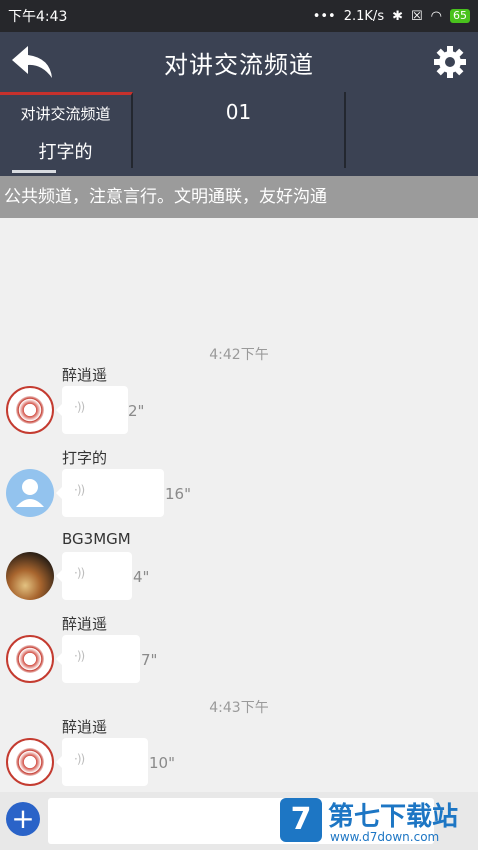  I want to click on status-dots: •••, so click(324, 16).